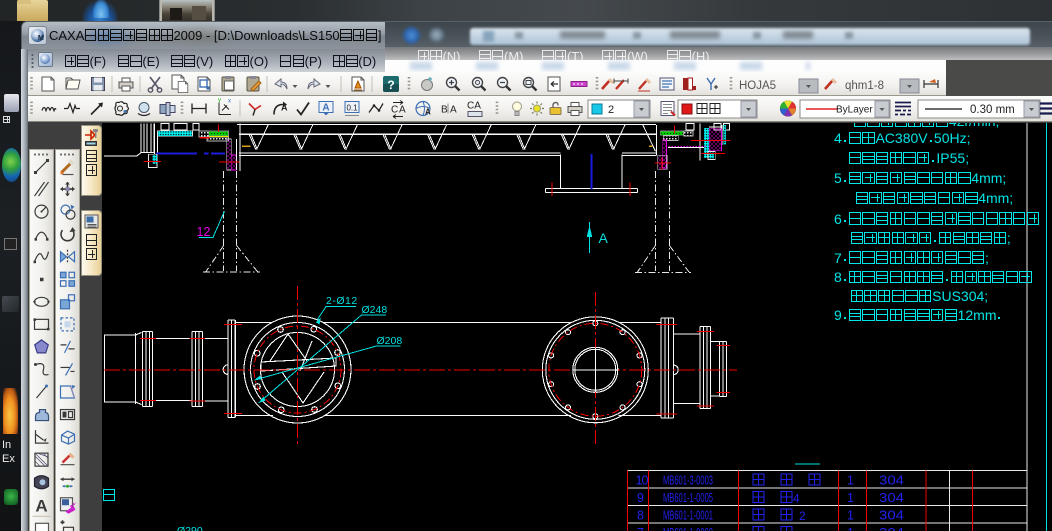 Image resolution: width=1052 pixels, height=531 pixels. Describe the element at coordinates (688, 498) in the screenshot. I see `svg-text: MB601-1-0005` at that location.